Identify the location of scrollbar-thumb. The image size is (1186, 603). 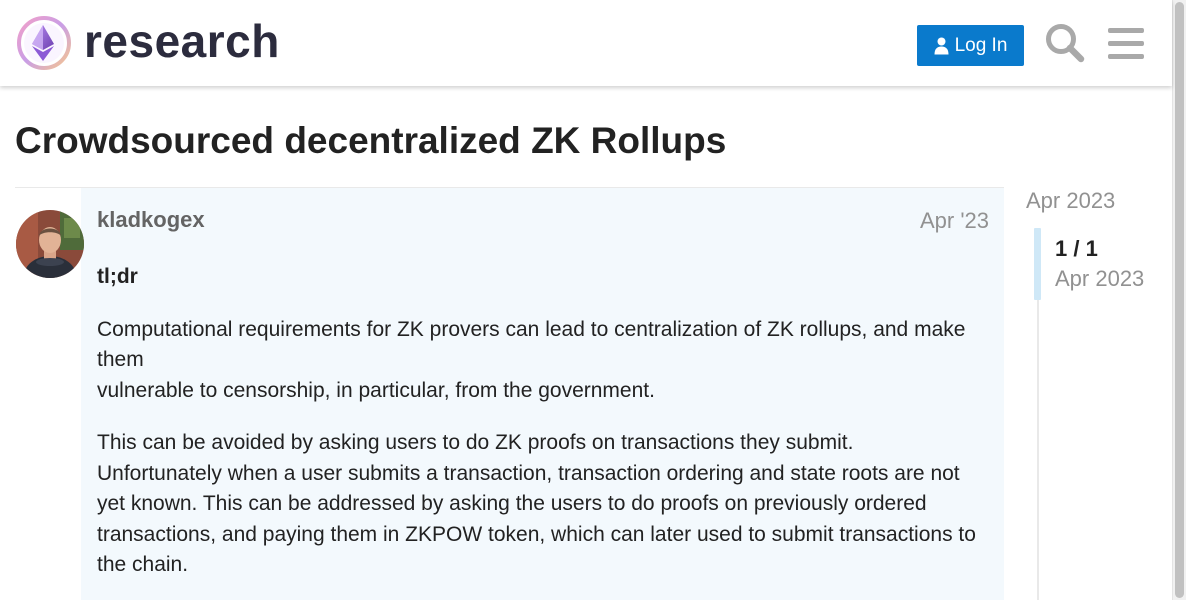
(1179, 300).